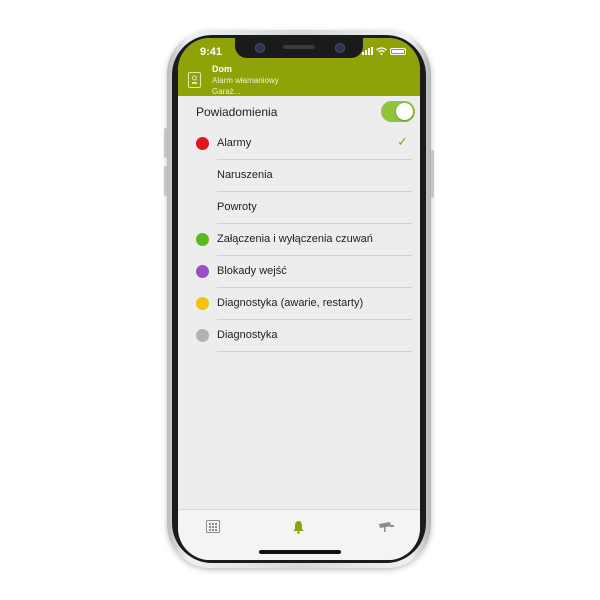 This screenshot has width=600, height=600. I want to click on volume-up-button, so click(165, 143).